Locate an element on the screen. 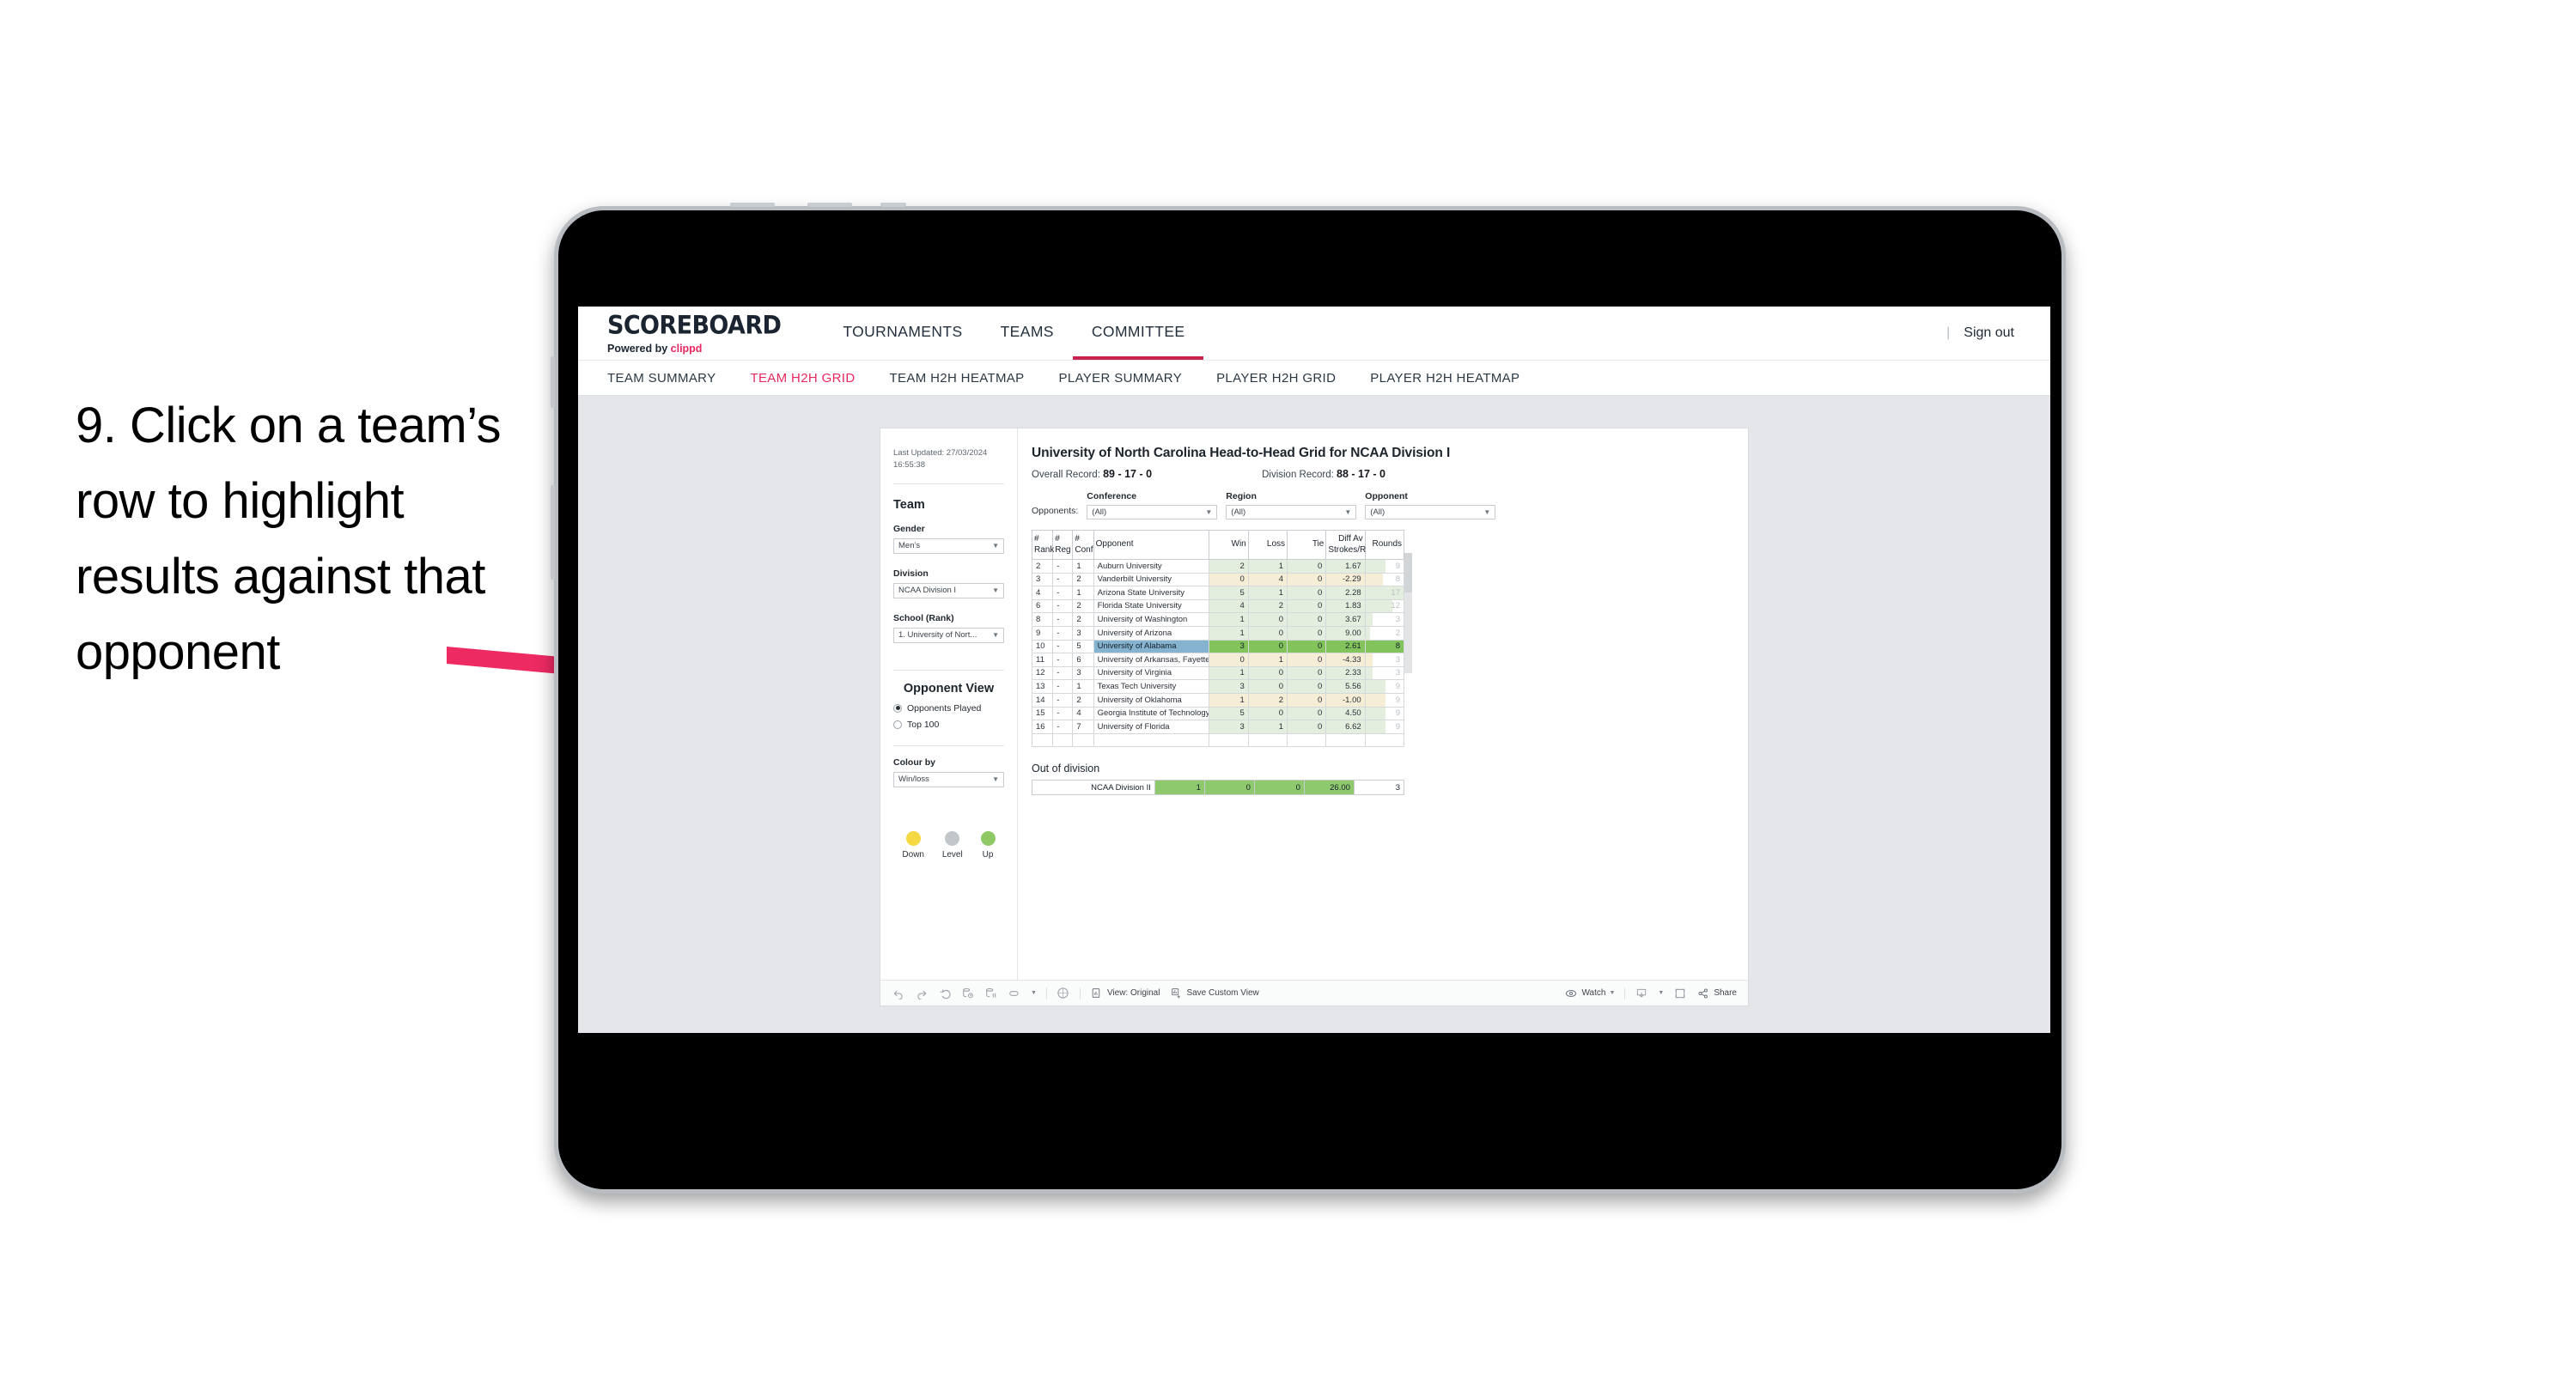  scrollbar-thumb is located at coordinates (1408, 572).